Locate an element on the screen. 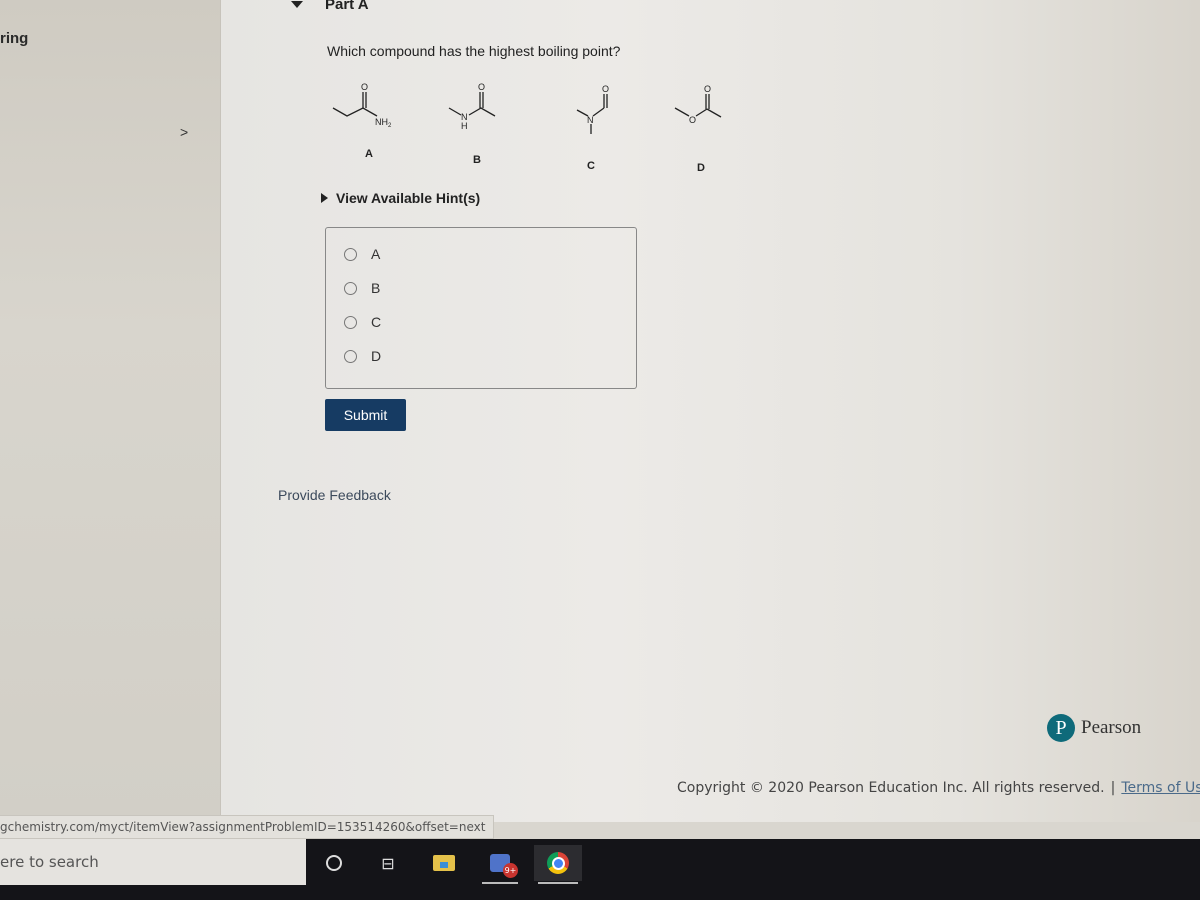 This screenshot has height=900, width=1200. structure-b: O N H B is located at coordinates (477, 122).